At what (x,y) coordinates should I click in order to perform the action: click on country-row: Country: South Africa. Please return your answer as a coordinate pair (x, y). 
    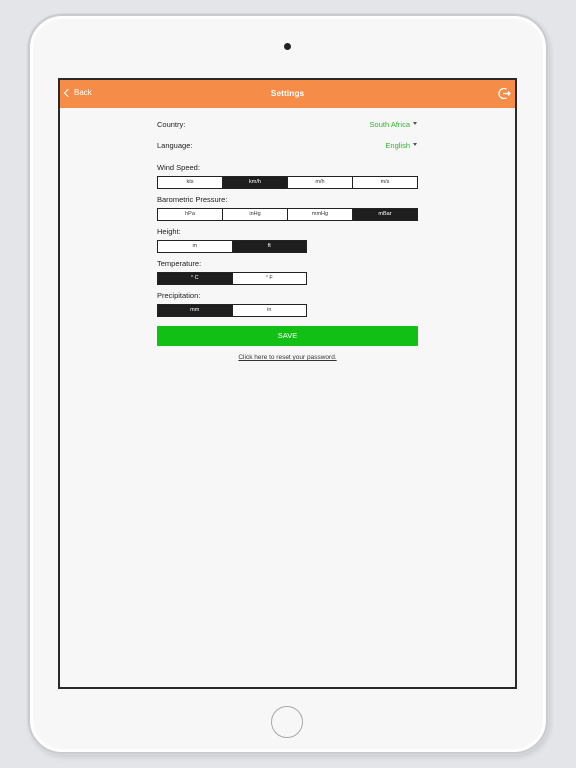
    Looking at the image, I should click on (288, 126).